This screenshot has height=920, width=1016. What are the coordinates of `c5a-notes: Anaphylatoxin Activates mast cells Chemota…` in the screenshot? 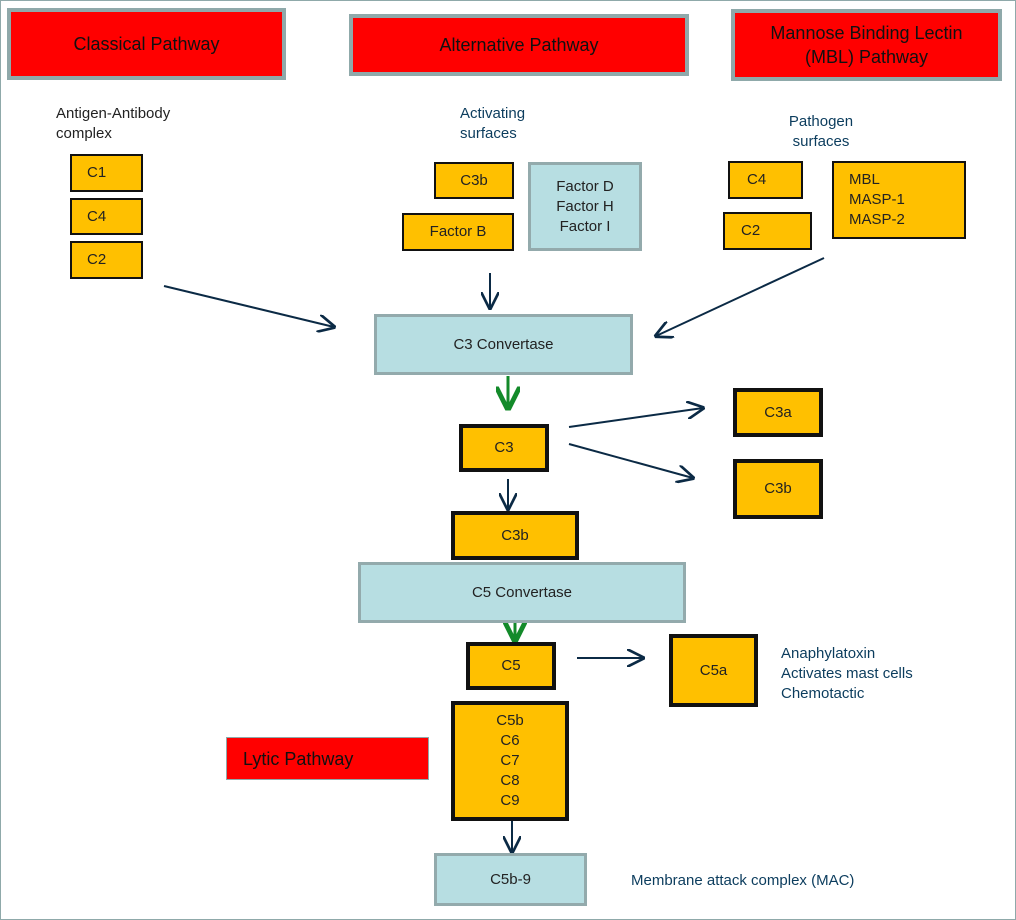 It's located at (847, 674).